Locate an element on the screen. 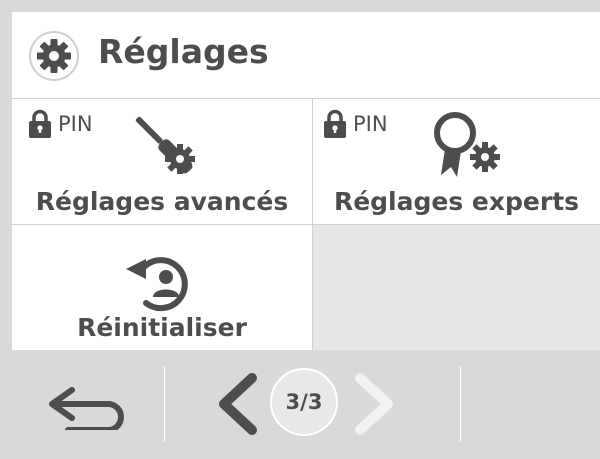  empty-tile is located at coordinates (456, 287).